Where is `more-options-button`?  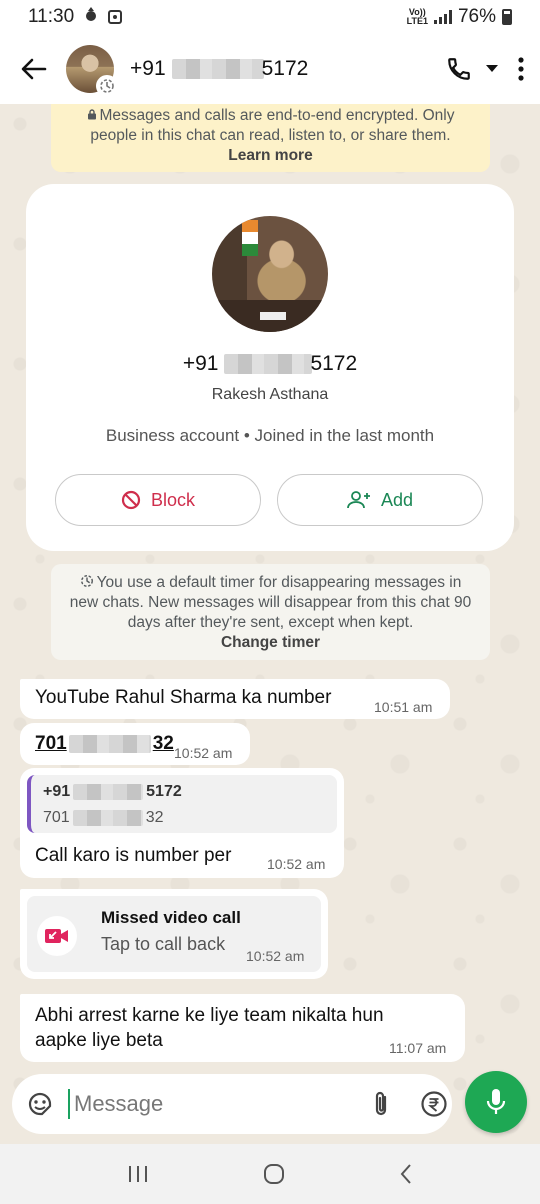
more-options-button is located at coordinates (521, 69).